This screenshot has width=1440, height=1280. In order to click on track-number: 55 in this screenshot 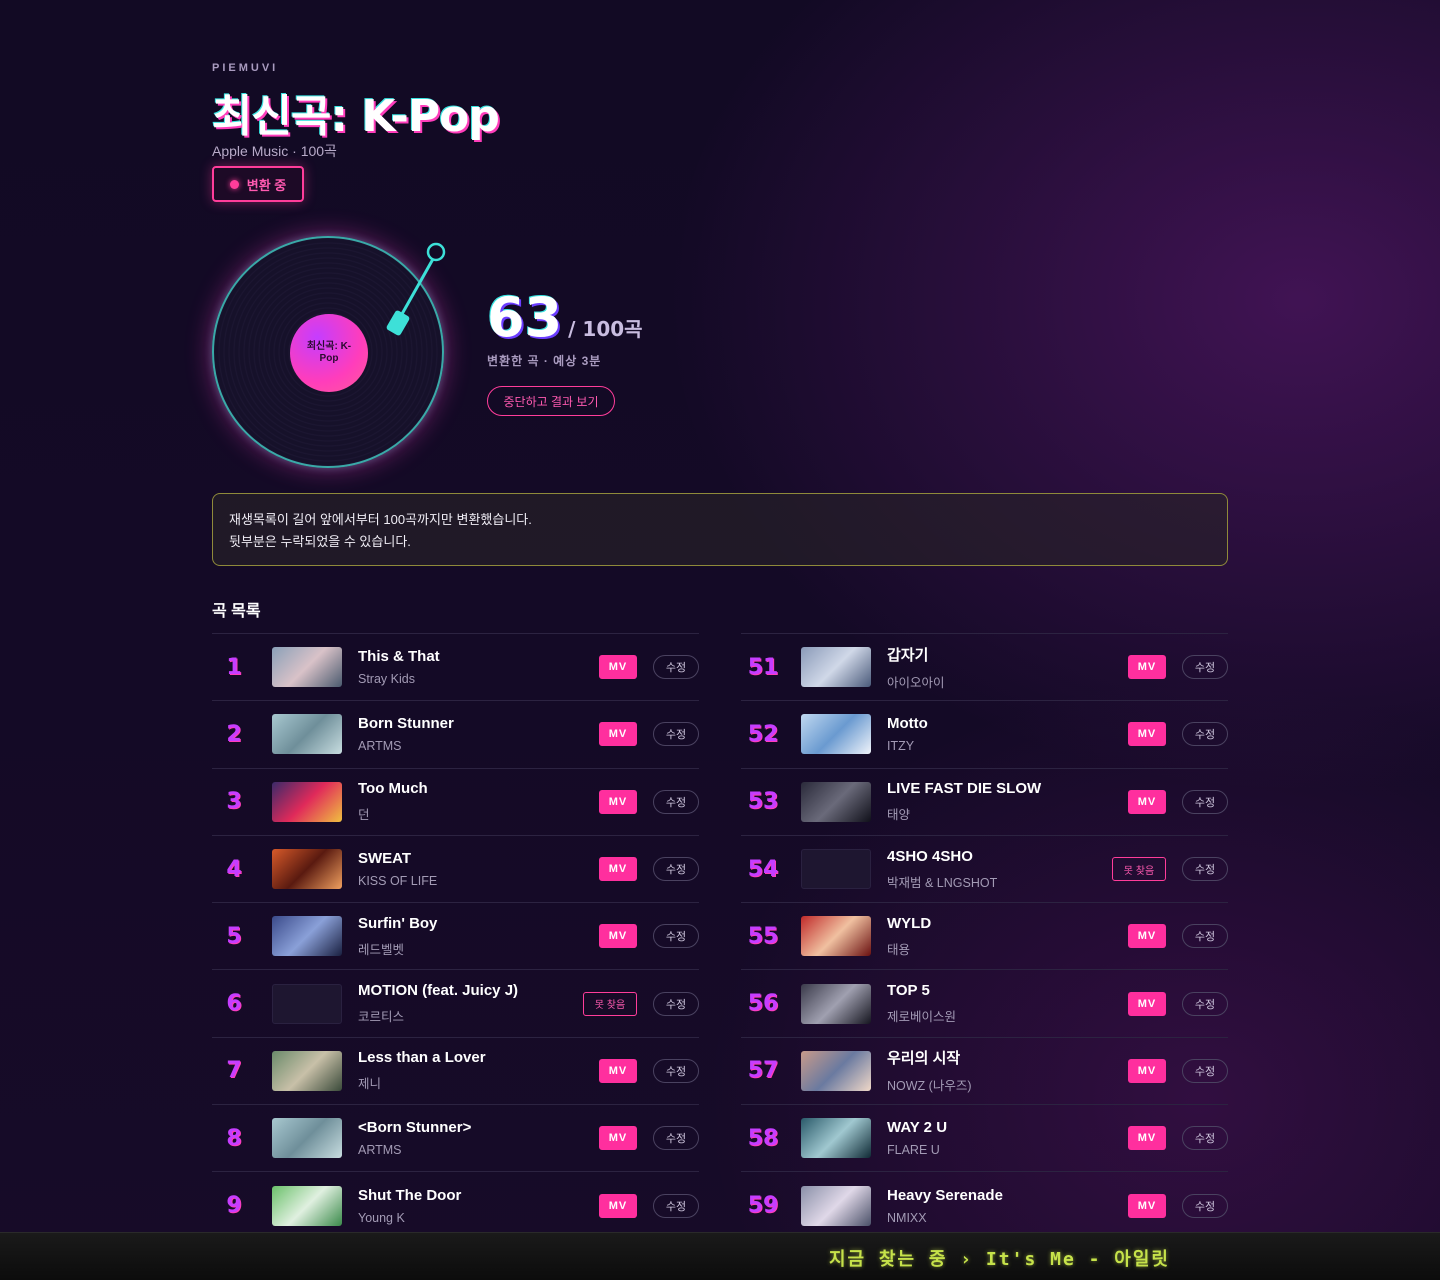, I will do `click(763, 936)`.